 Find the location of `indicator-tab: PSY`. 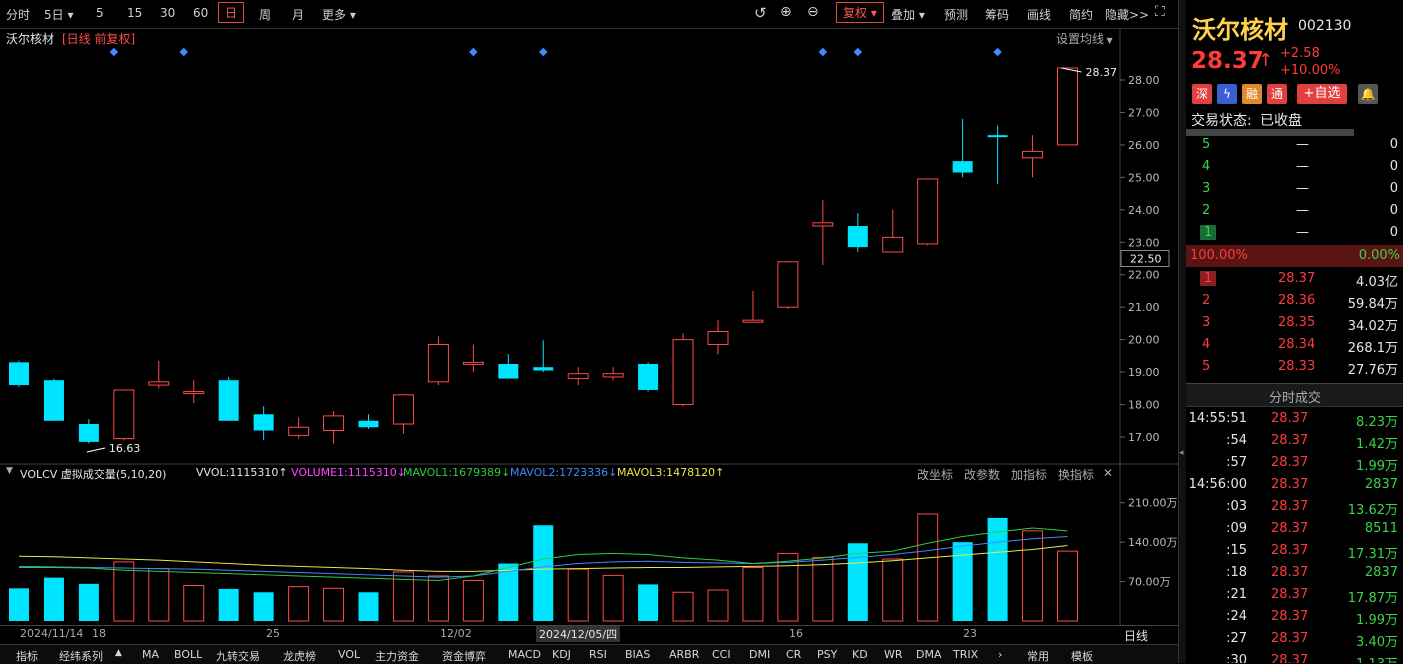

indicator-tab: PSY is located at coordinates (827, 654).